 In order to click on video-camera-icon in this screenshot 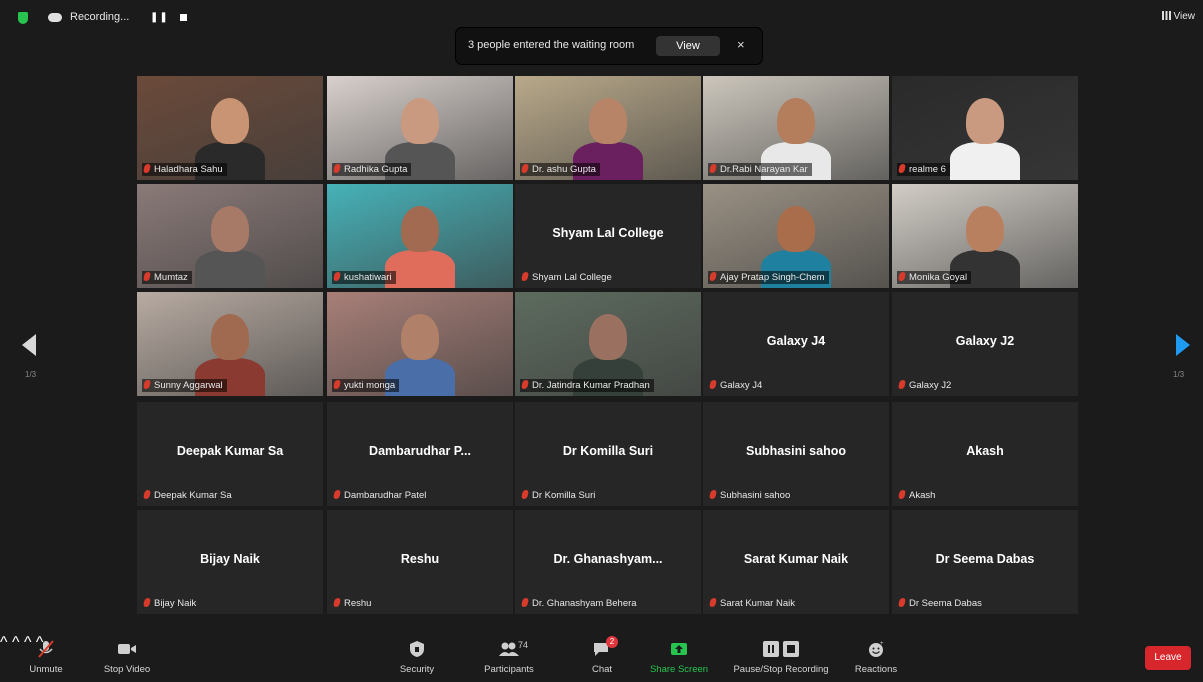, I will do `click(127, 649)`.